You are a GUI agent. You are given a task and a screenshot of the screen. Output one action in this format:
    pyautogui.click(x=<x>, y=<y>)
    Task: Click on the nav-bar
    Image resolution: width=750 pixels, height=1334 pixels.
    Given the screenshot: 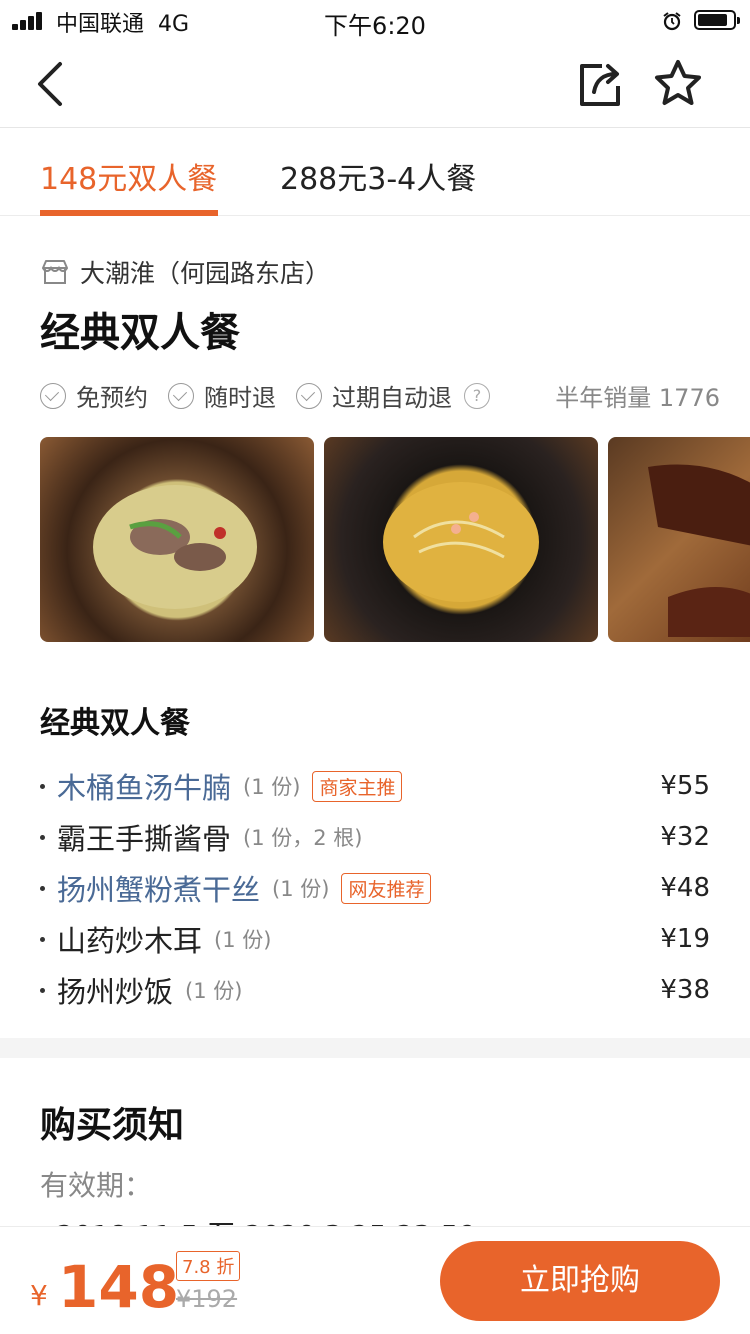 What is the action you would take?
    pyautogui.click(x=375, y=84)
    